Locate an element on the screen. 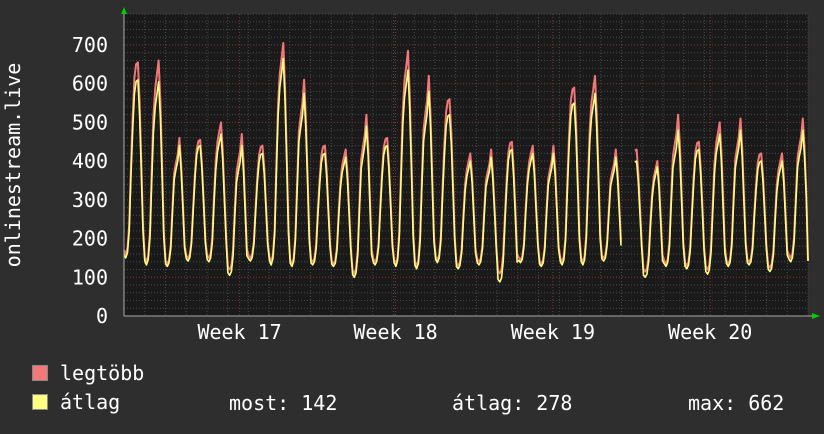  max-series-swatch is located at coordinates (40, 373).